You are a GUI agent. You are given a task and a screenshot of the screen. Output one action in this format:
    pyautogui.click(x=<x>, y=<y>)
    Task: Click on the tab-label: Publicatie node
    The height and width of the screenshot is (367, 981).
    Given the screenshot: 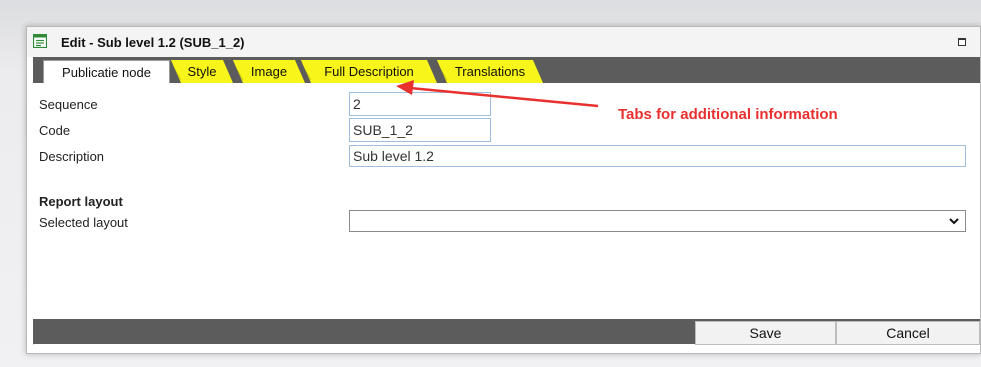 What is the action you would take?
    pyautogui.click(x=106, y=72)
    